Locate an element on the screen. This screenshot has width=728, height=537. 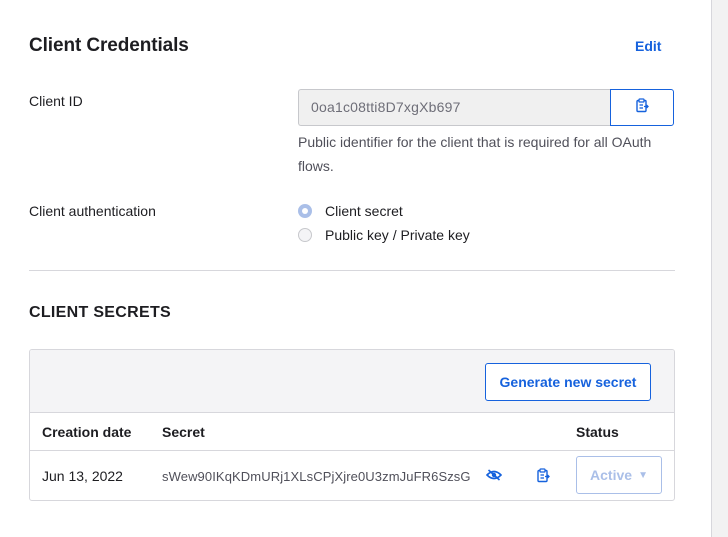
secret-value: sWew90IKqKDmURj1XLsCPjXjre0U3zmJuFR6SzsG is located at coordinates (316, 476).